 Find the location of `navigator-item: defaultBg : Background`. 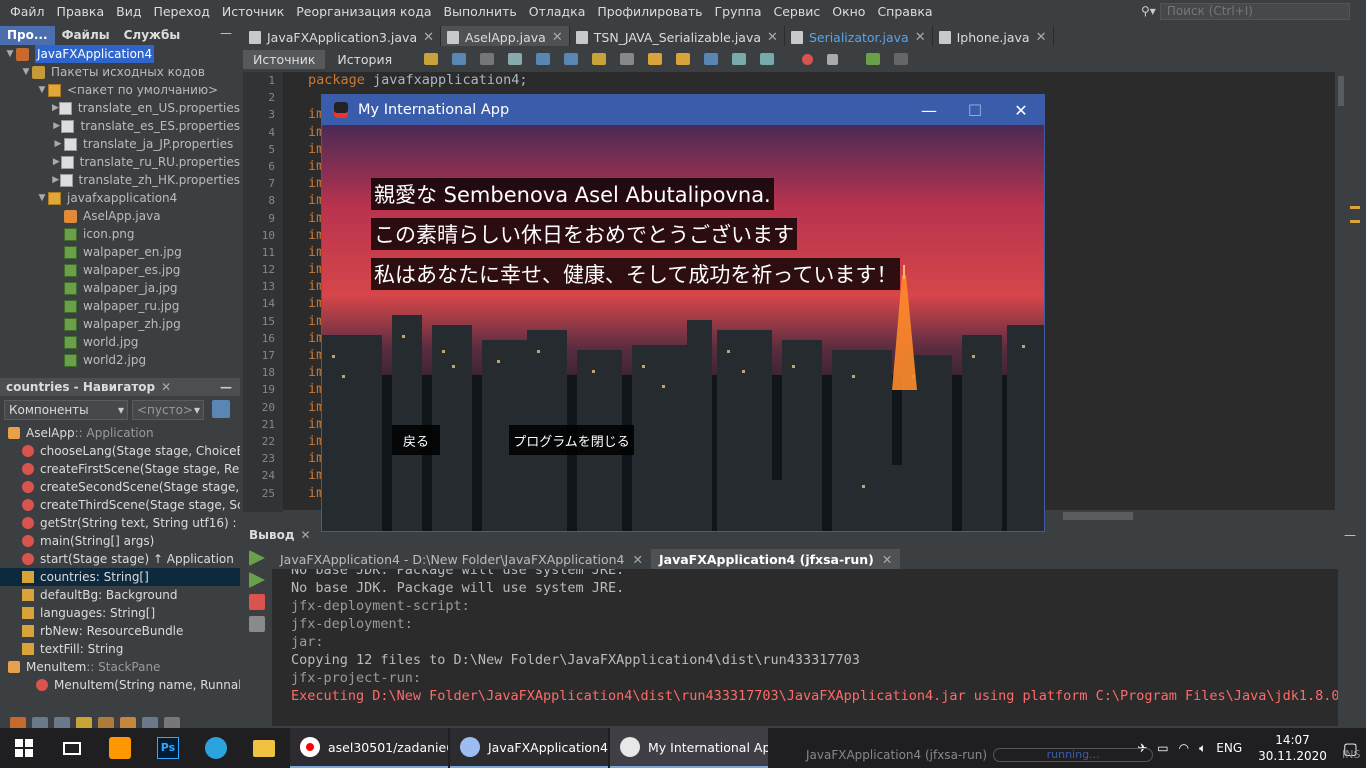

navigator-item: defaultBg : Background is located at coordinates (120, 595).